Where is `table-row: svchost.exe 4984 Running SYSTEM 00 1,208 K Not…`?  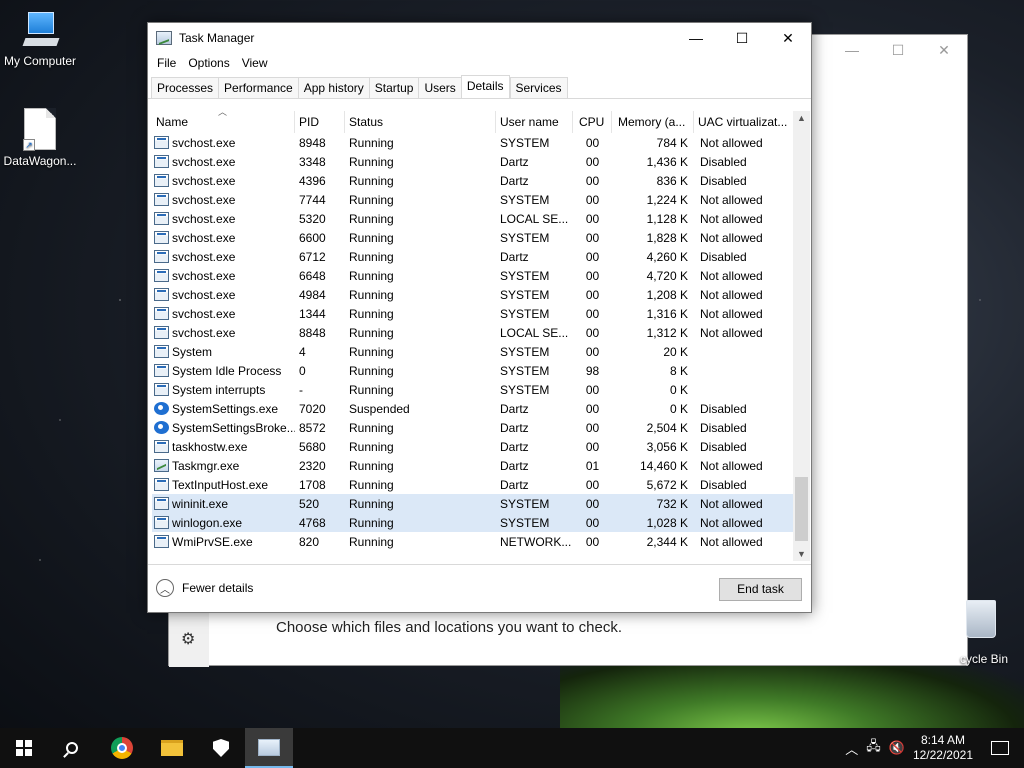 table-row: svchost.exe 4984 Running SYSTEM 00 1,208 K Not… is located at coordinates (473, 294).